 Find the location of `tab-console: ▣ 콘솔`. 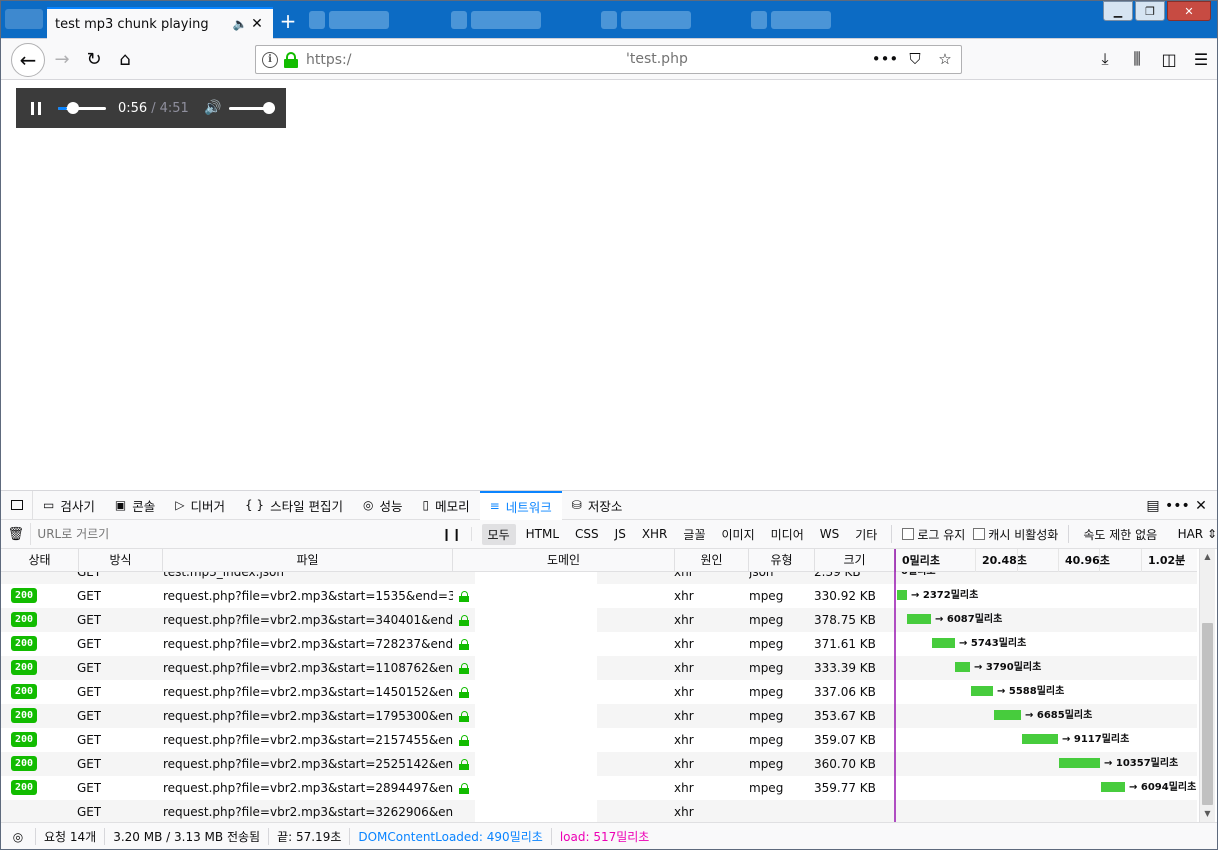

tab-console: ▣ 콘솔 is located at coordinates (135, 505).